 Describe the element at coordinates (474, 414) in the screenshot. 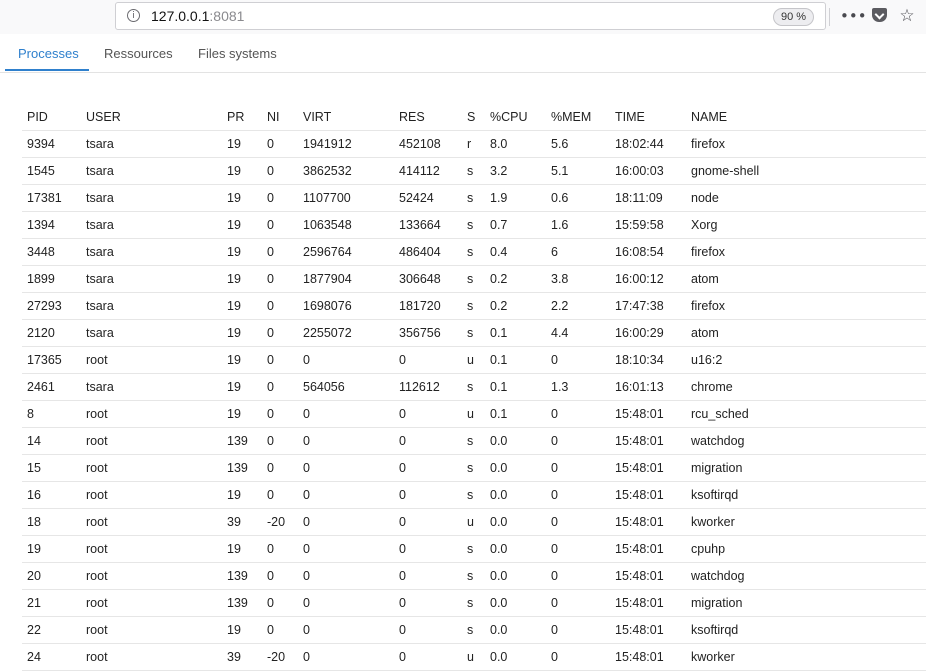

I see `table-row: 8 root 19 0 0 0 u 0.1 0 15:48:01 rcu_sched` at that location.